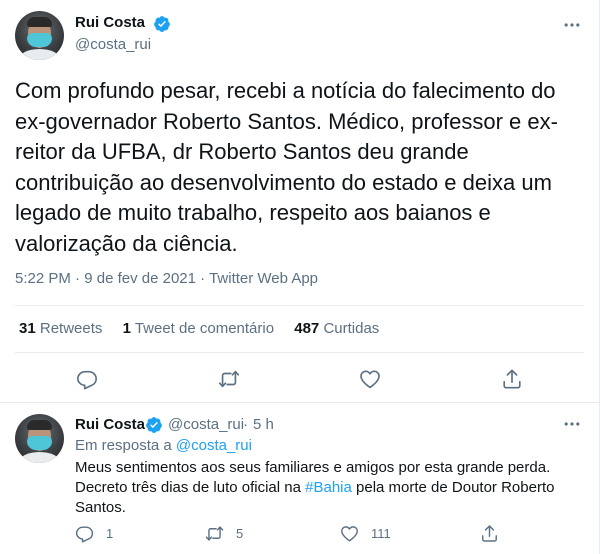 This screenshot has width=600, height=554. What do you see at coordinates (140, 278) in the screenshot?
I see `tweet-date: 9 de fev de 2021` at bounding box center [140, 278].